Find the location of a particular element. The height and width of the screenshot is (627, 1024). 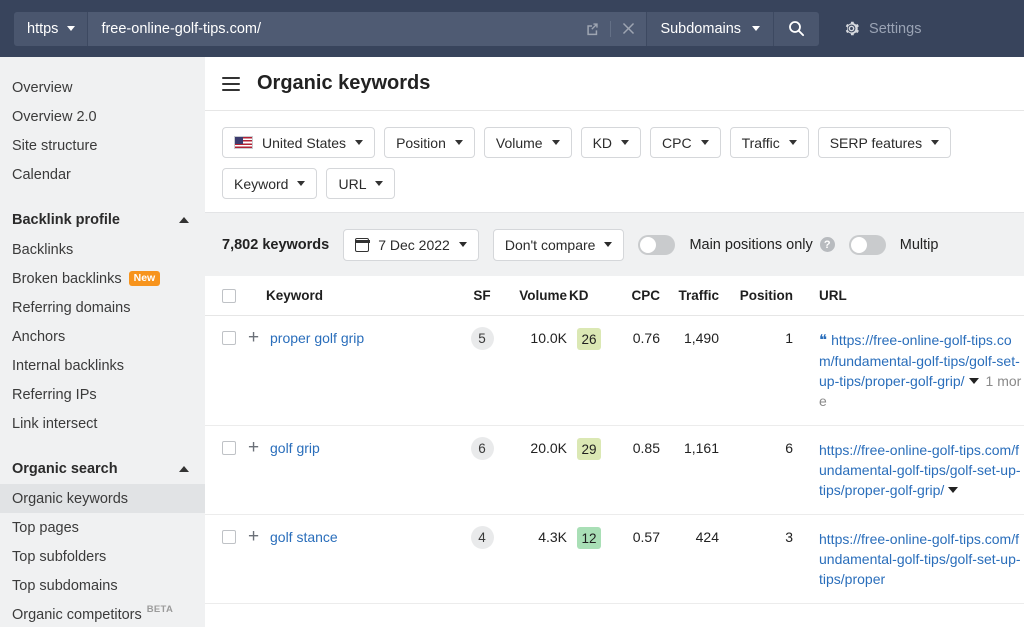

filter-united-states: United States is located at coordinates (299, 142).